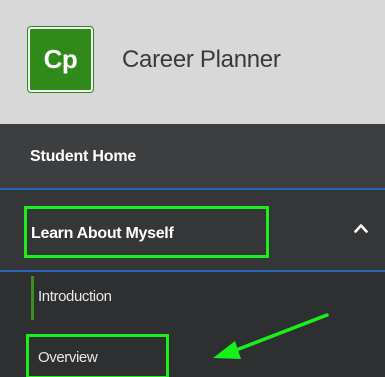 This screenshot has width=385, height=377. I want to click on app-title: Career Planner, so click(201, 59).